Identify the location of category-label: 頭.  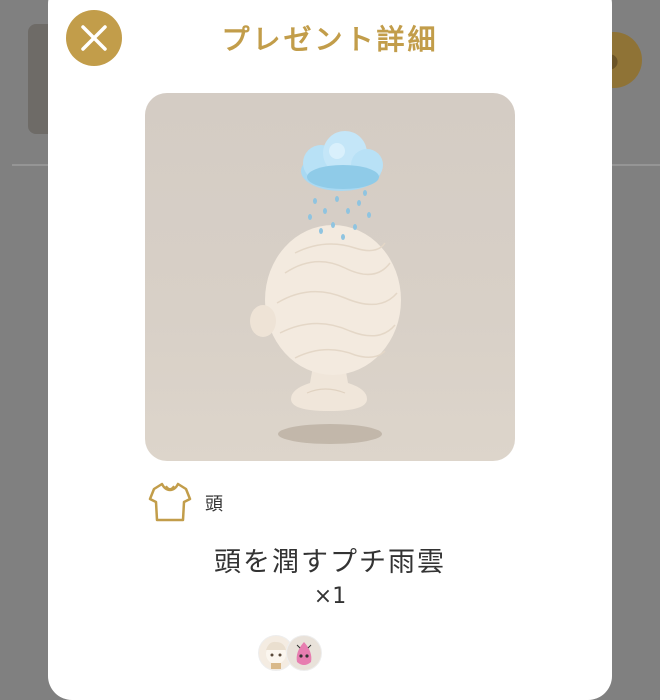
(214, 504).